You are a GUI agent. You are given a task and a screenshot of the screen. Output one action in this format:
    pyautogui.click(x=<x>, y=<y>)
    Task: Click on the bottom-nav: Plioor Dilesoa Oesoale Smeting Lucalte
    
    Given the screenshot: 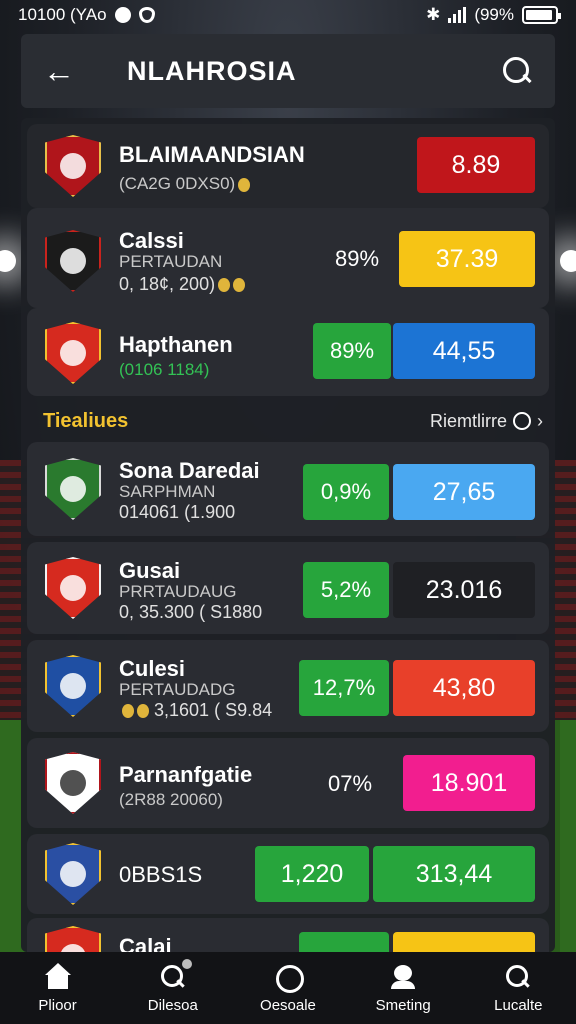 What is the action you would take?
    pyautogui.click(x=288, y=988)
    